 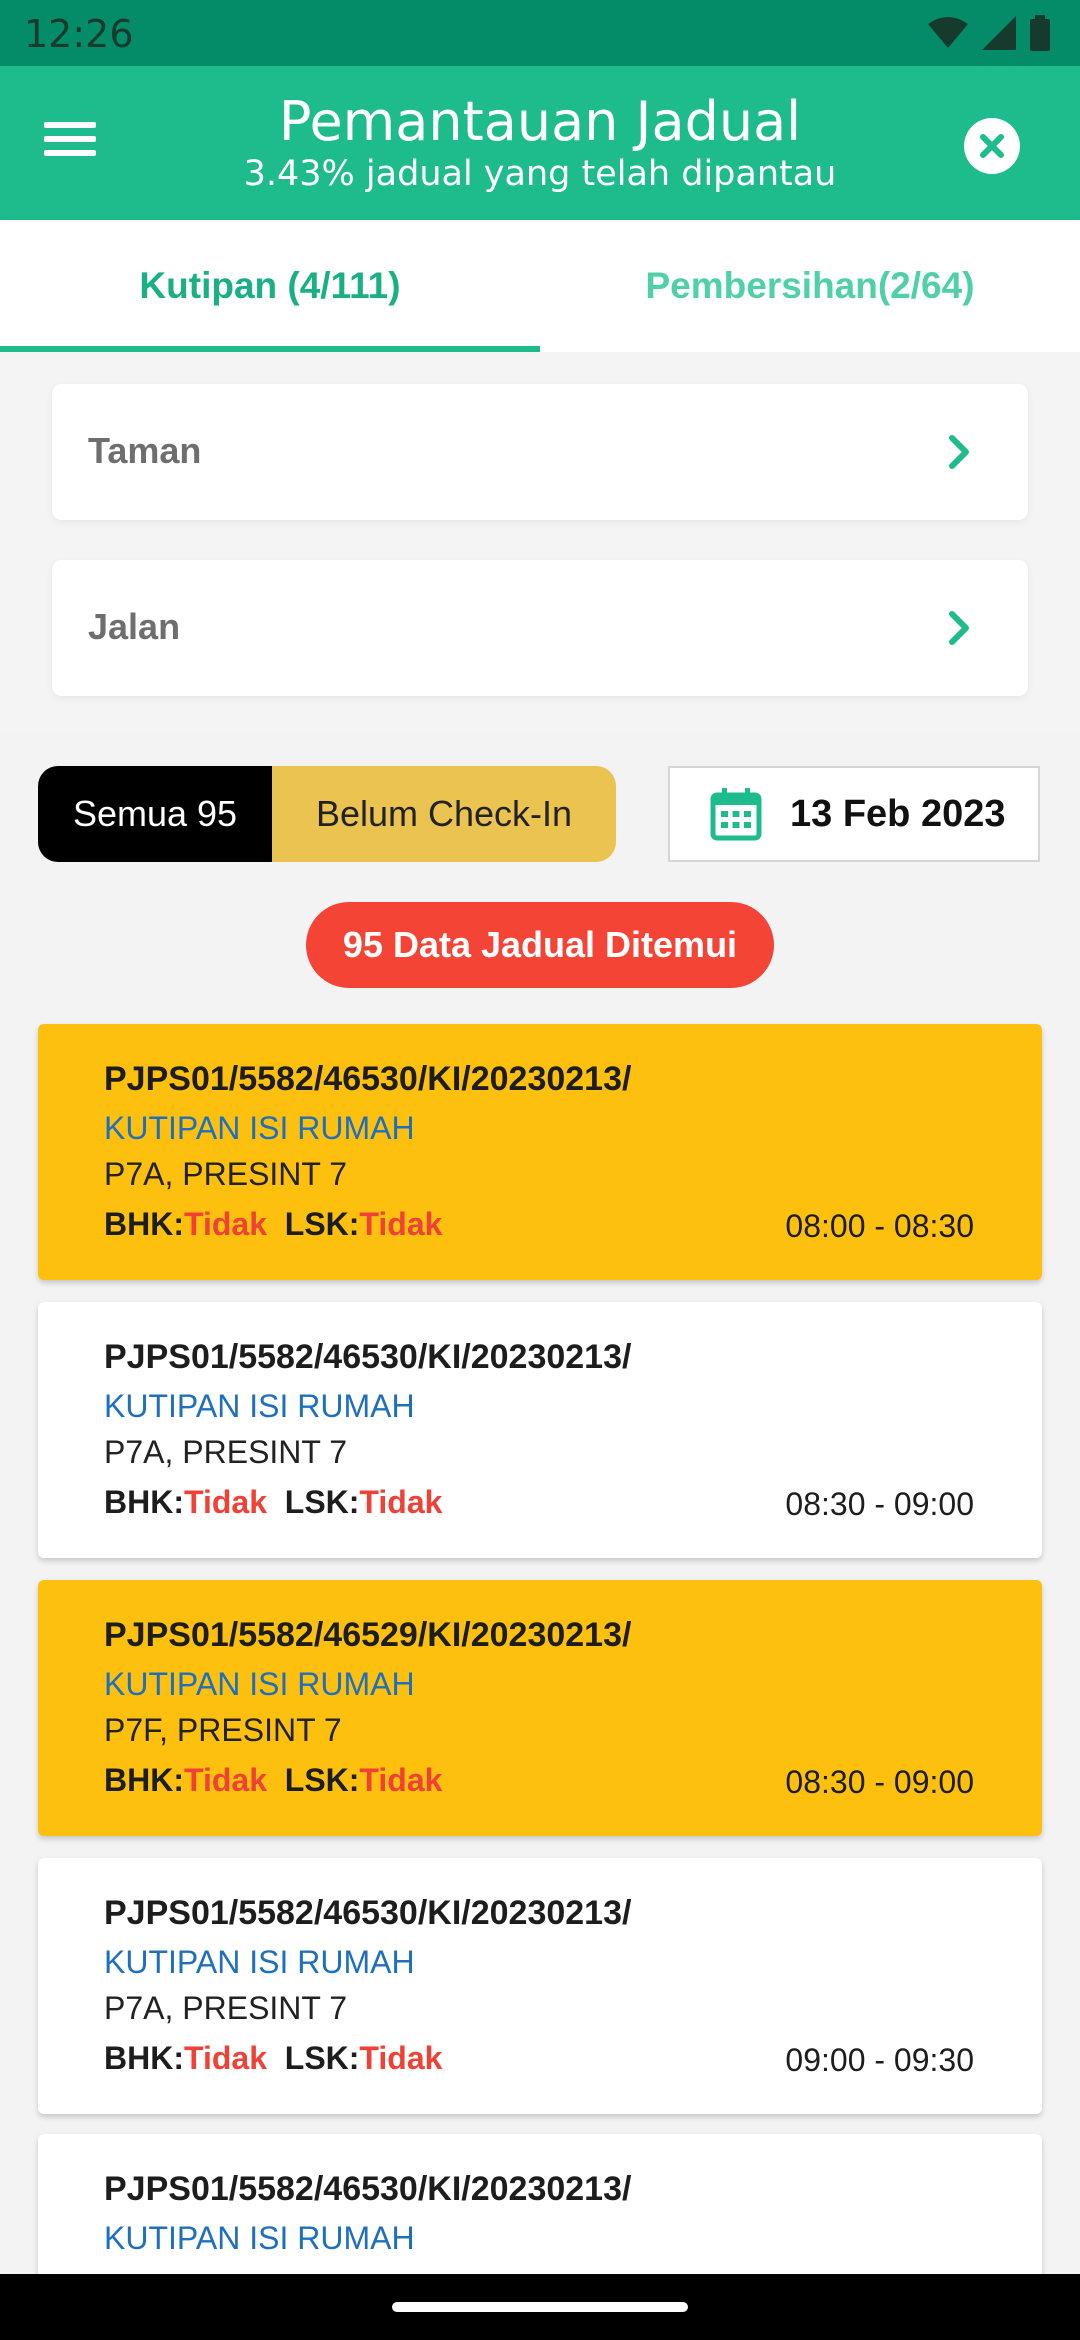 I want to click on page-title: Pemantauan Jadual, so click(x=540, y=121).